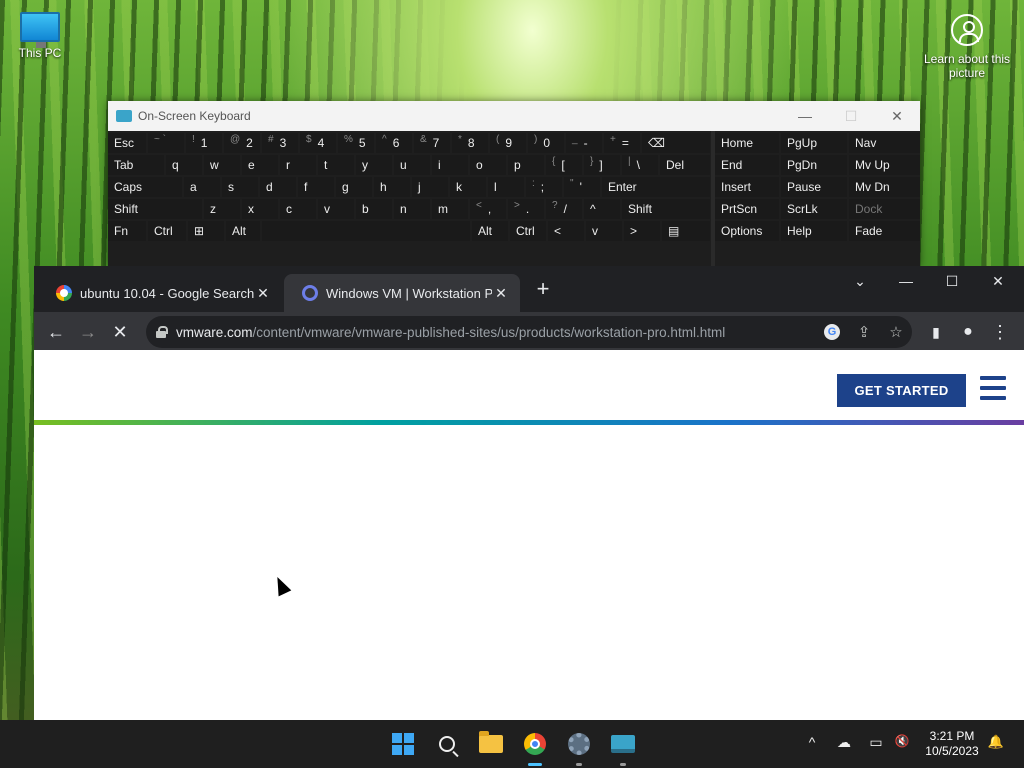 The height and width of the screenshot is (768, 1024). What do you see at coordinates (967, 46) in the screenshot?
I see `learn-about-picture-icon: Learn about this picture` at bounding box center [967, 46].